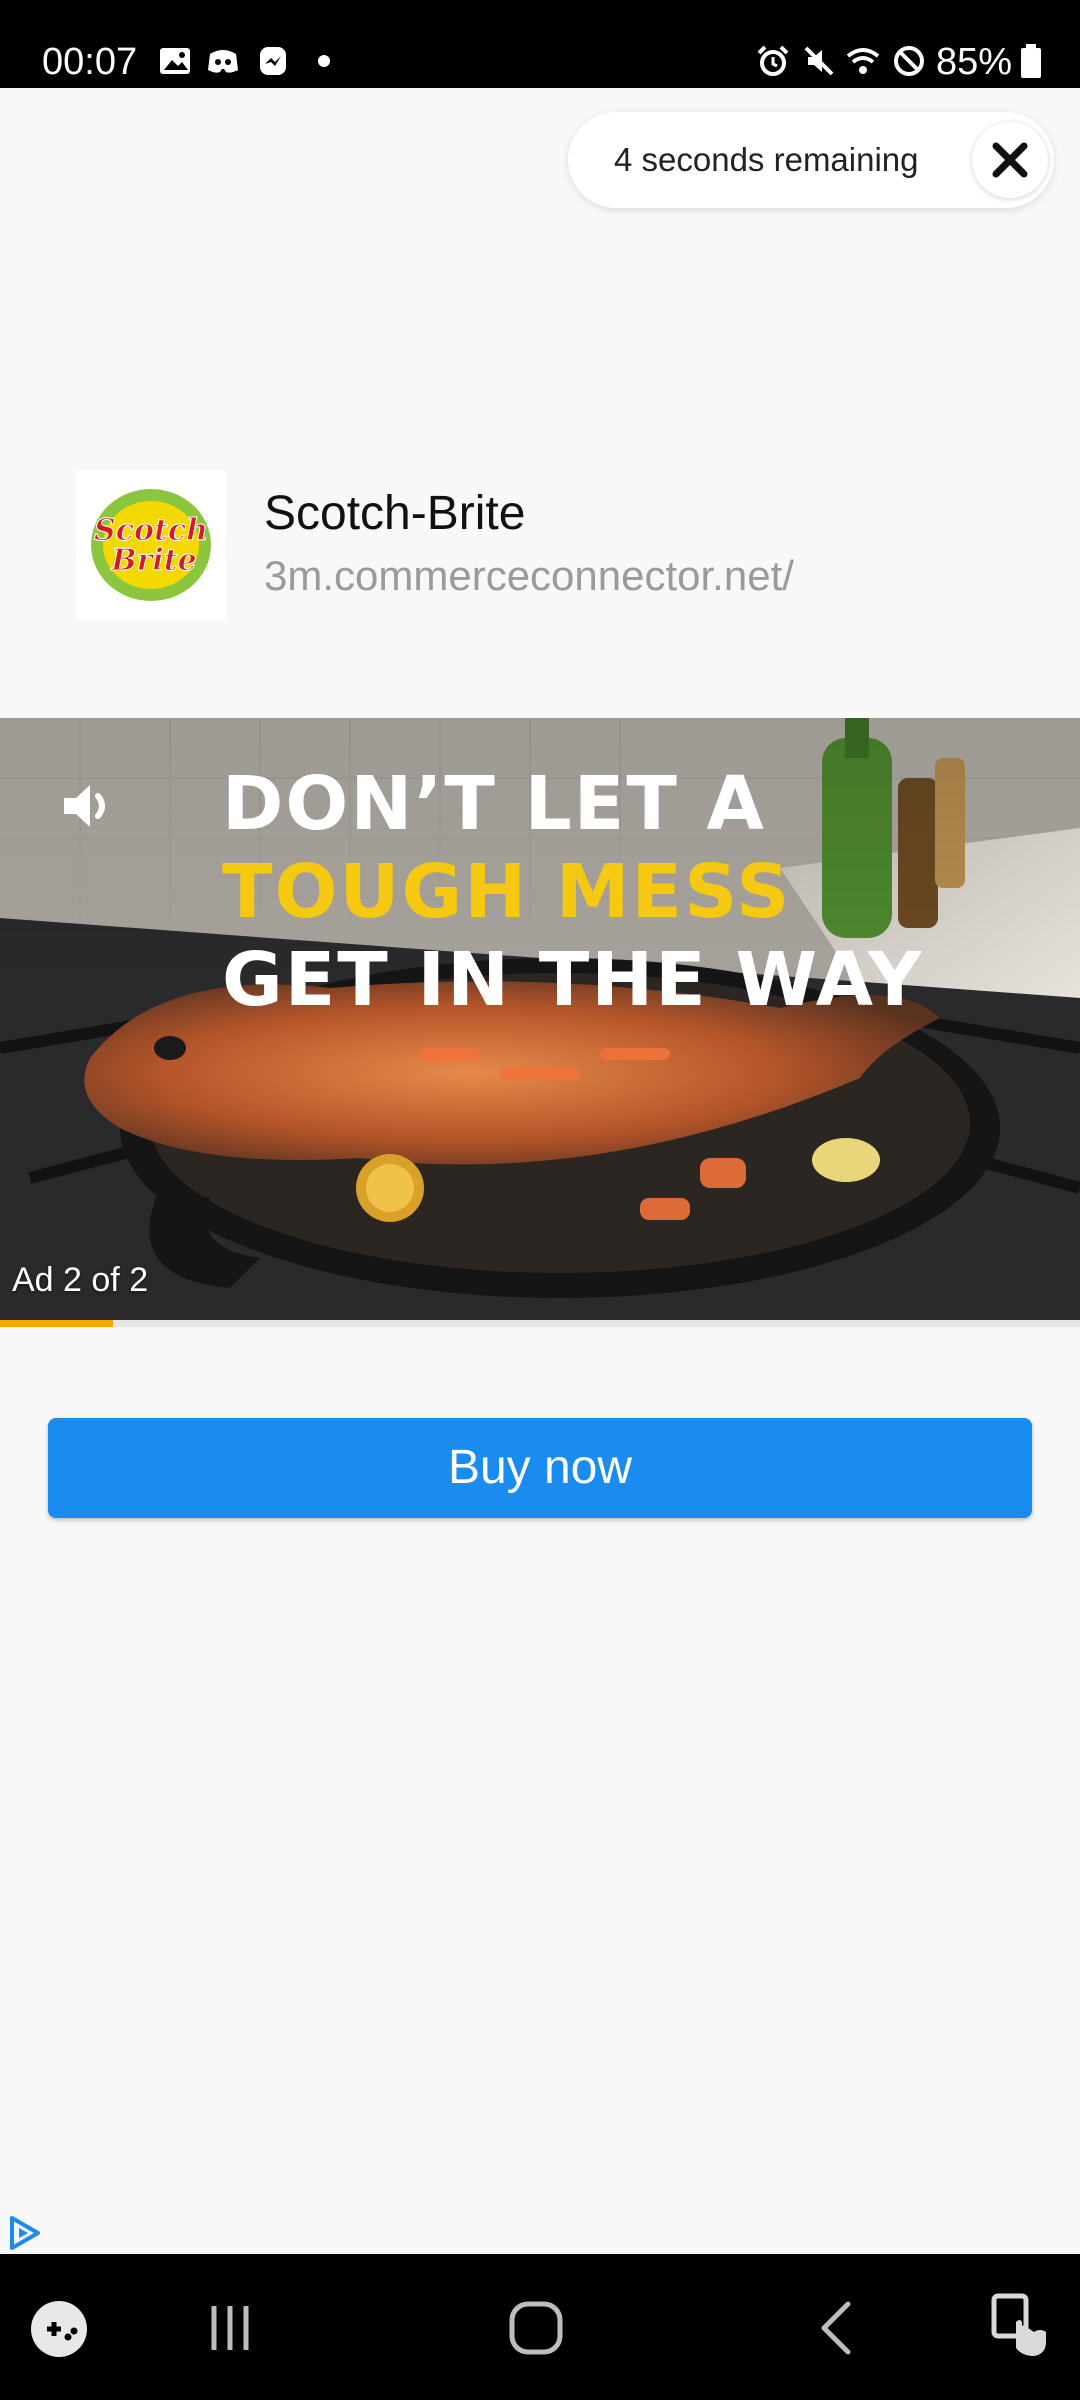 The width and height of the screenshot is (1080, 2400). What do you see at coordinates (90, 806) in the screenshot?
I see `volume-icon` at bounding box center [90, 806].